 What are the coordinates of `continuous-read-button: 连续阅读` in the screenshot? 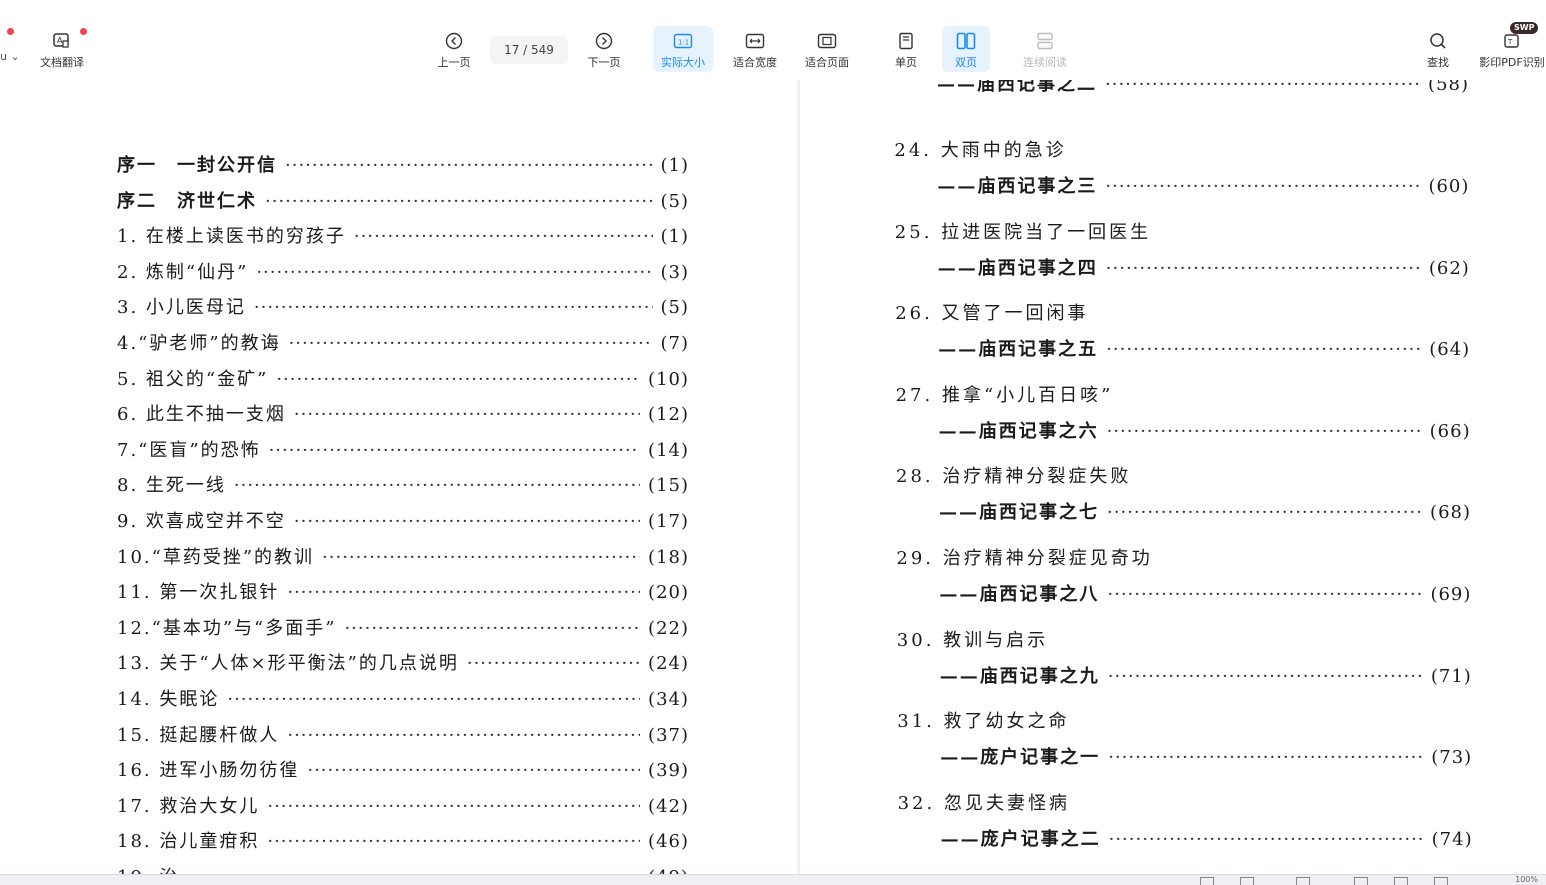 It's located at (1045, 49).